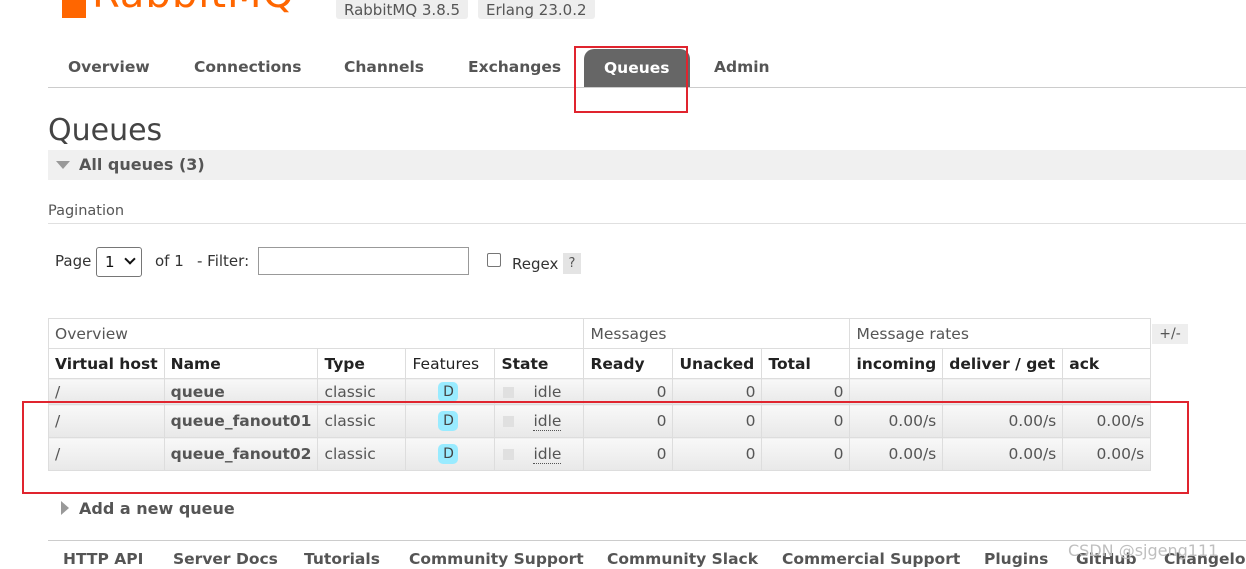 The image size is (1246, 569). I want to click on col-features: Features, so click(450, 363).